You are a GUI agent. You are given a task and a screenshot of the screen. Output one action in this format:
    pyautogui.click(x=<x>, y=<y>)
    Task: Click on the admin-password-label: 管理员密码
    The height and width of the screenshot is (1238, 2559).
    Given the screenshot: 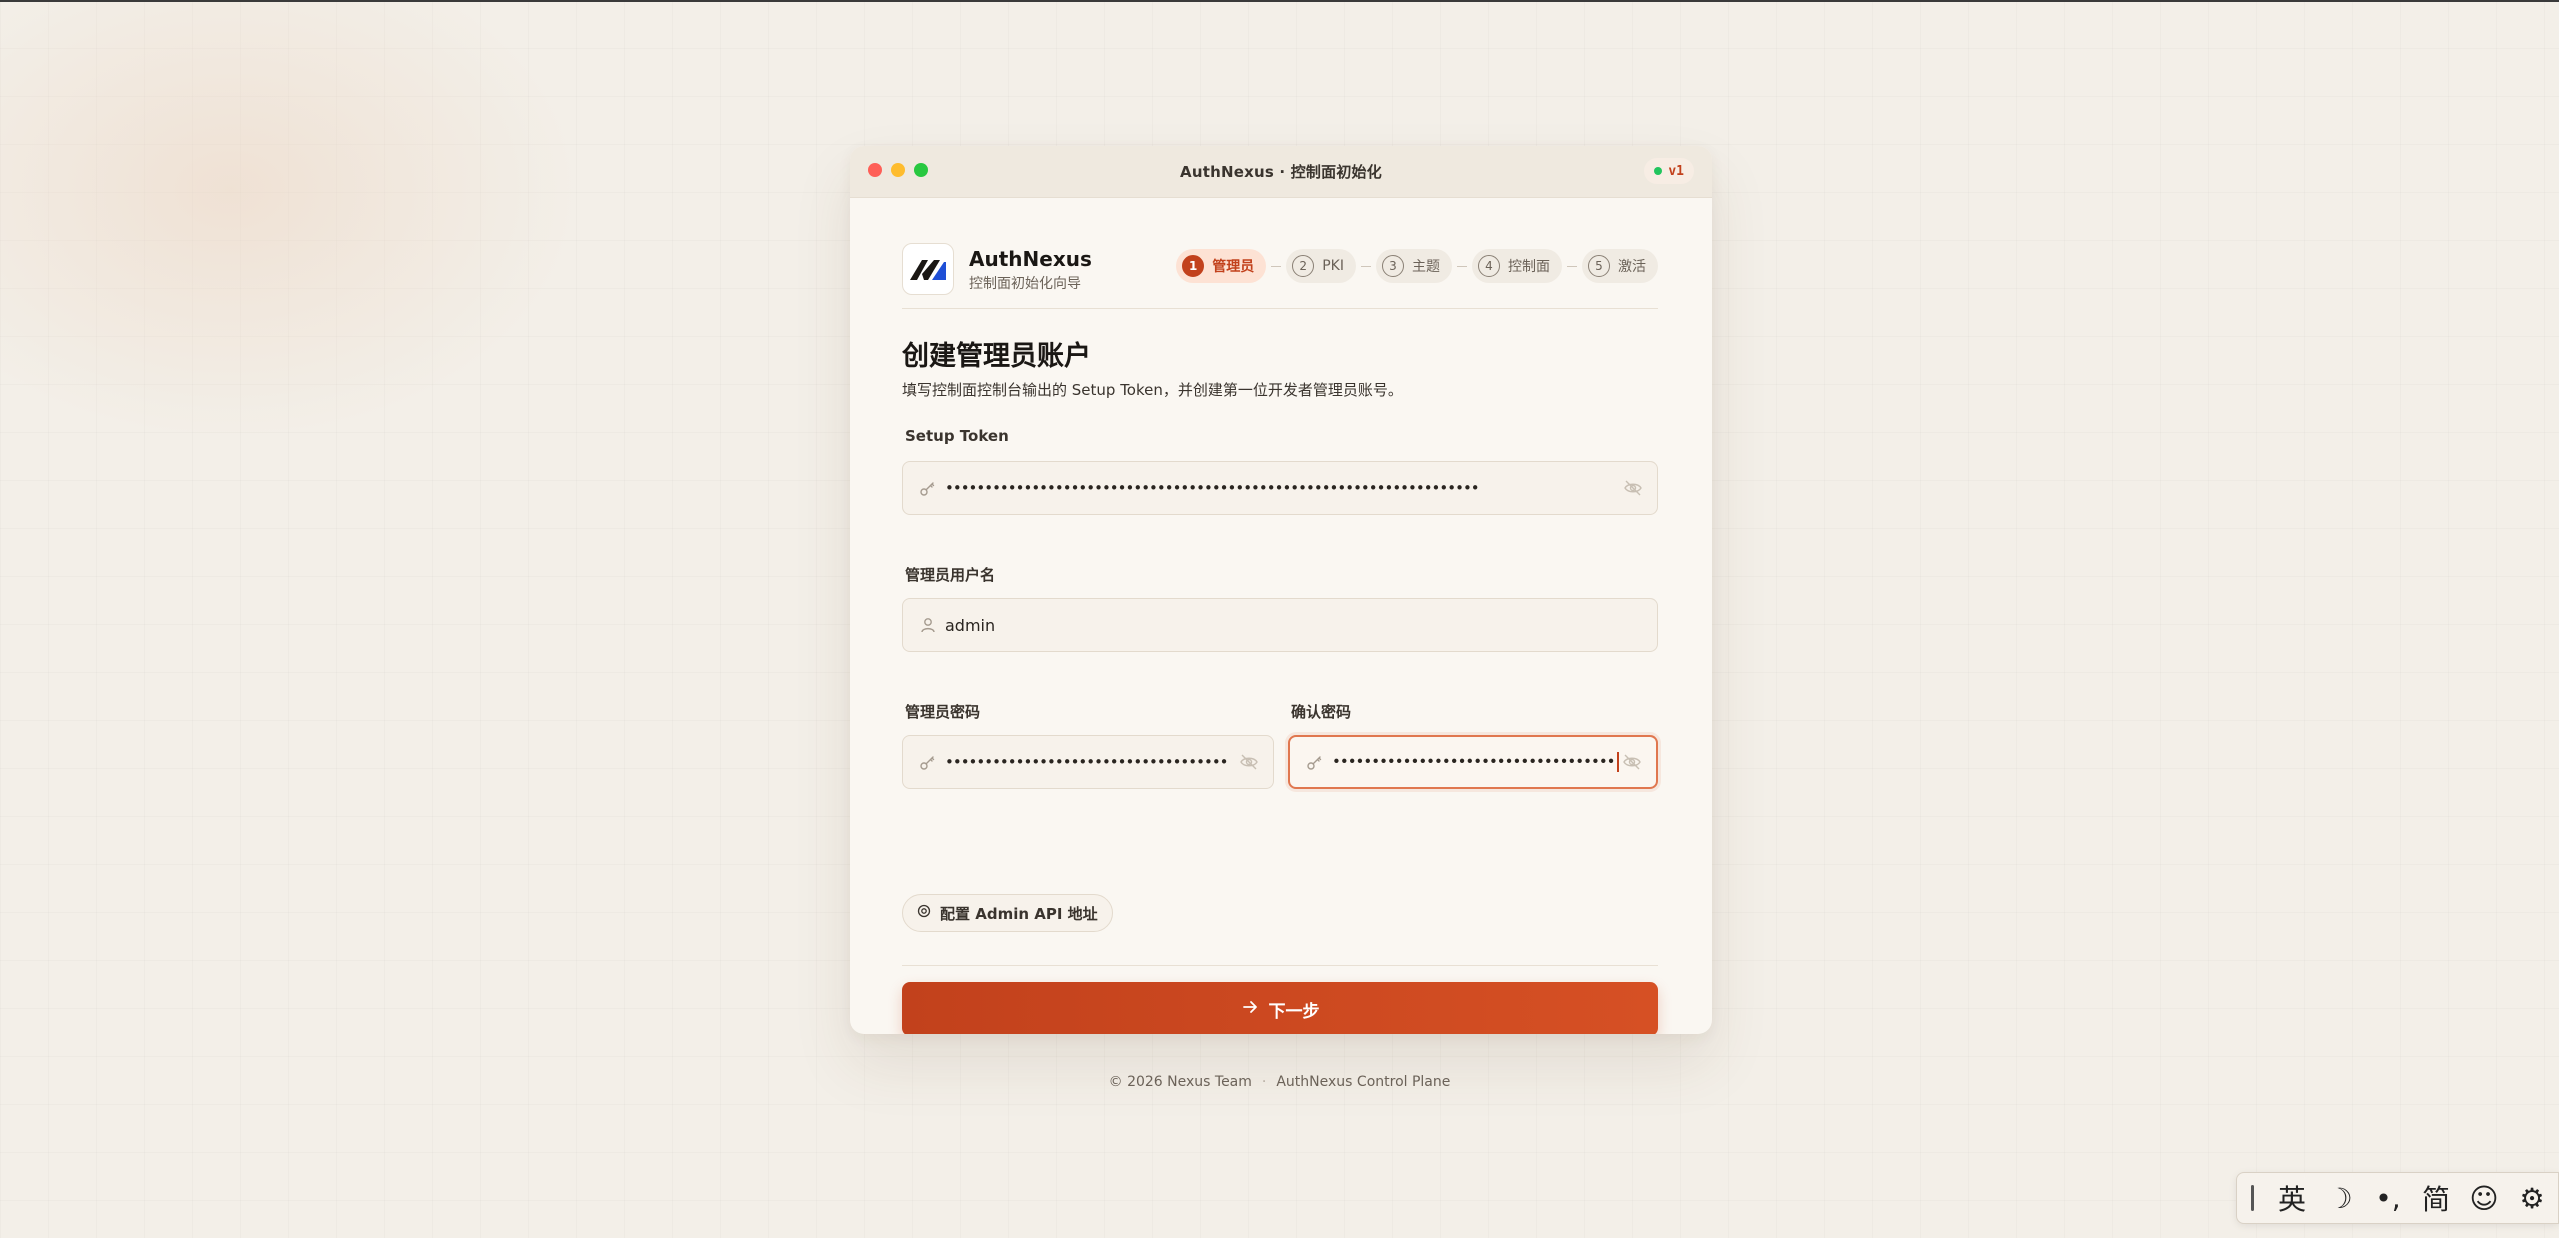 What is the action you would take?
    pyautogui.click(x=943, y=712)
    